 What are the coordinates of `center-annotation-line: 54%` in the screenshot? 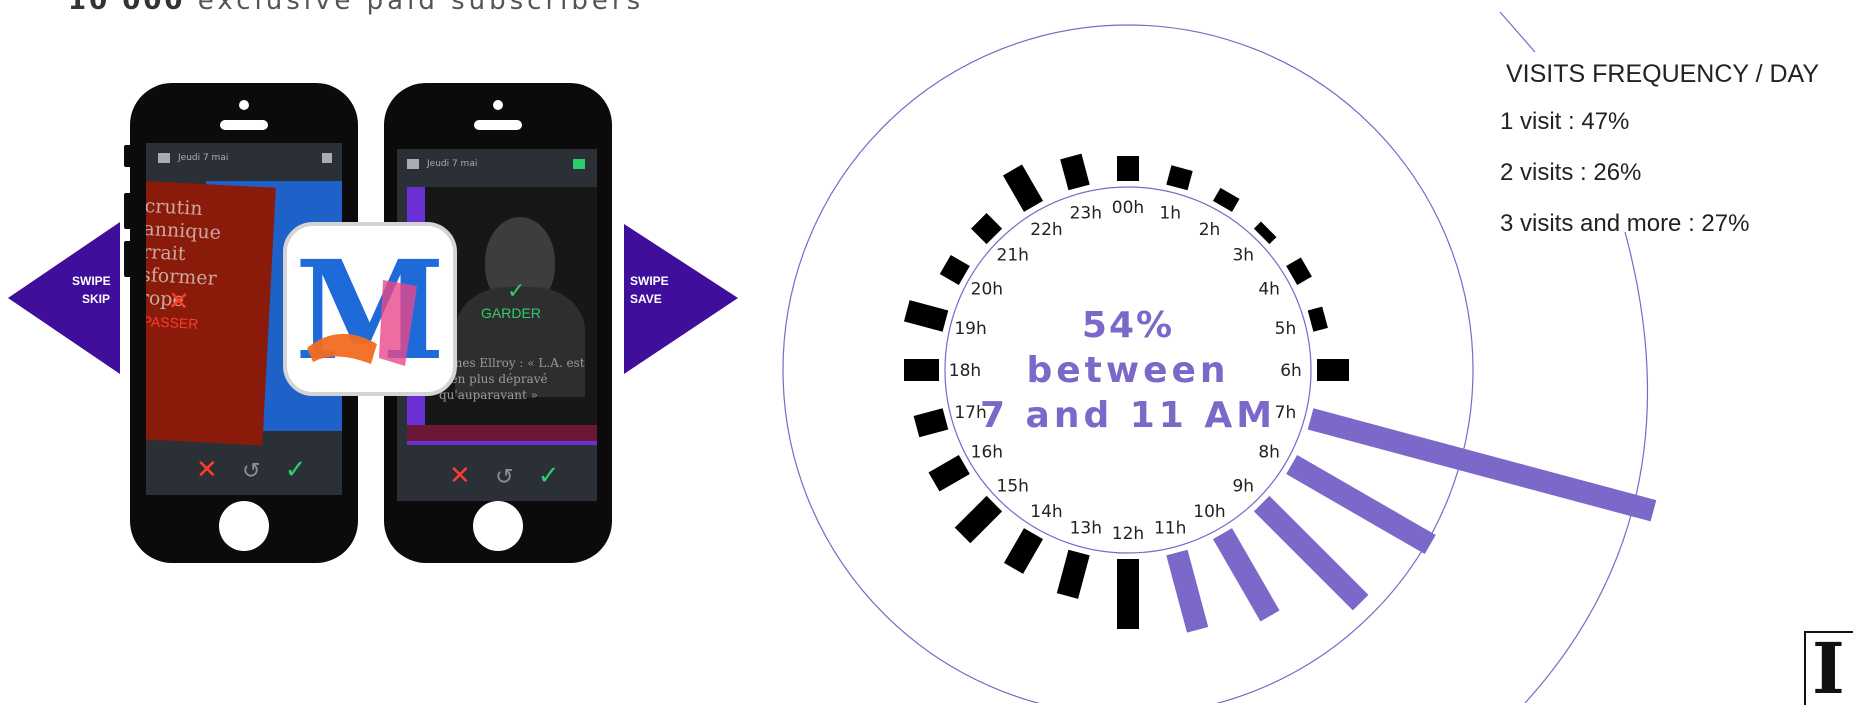 It's located at (1128, 325).